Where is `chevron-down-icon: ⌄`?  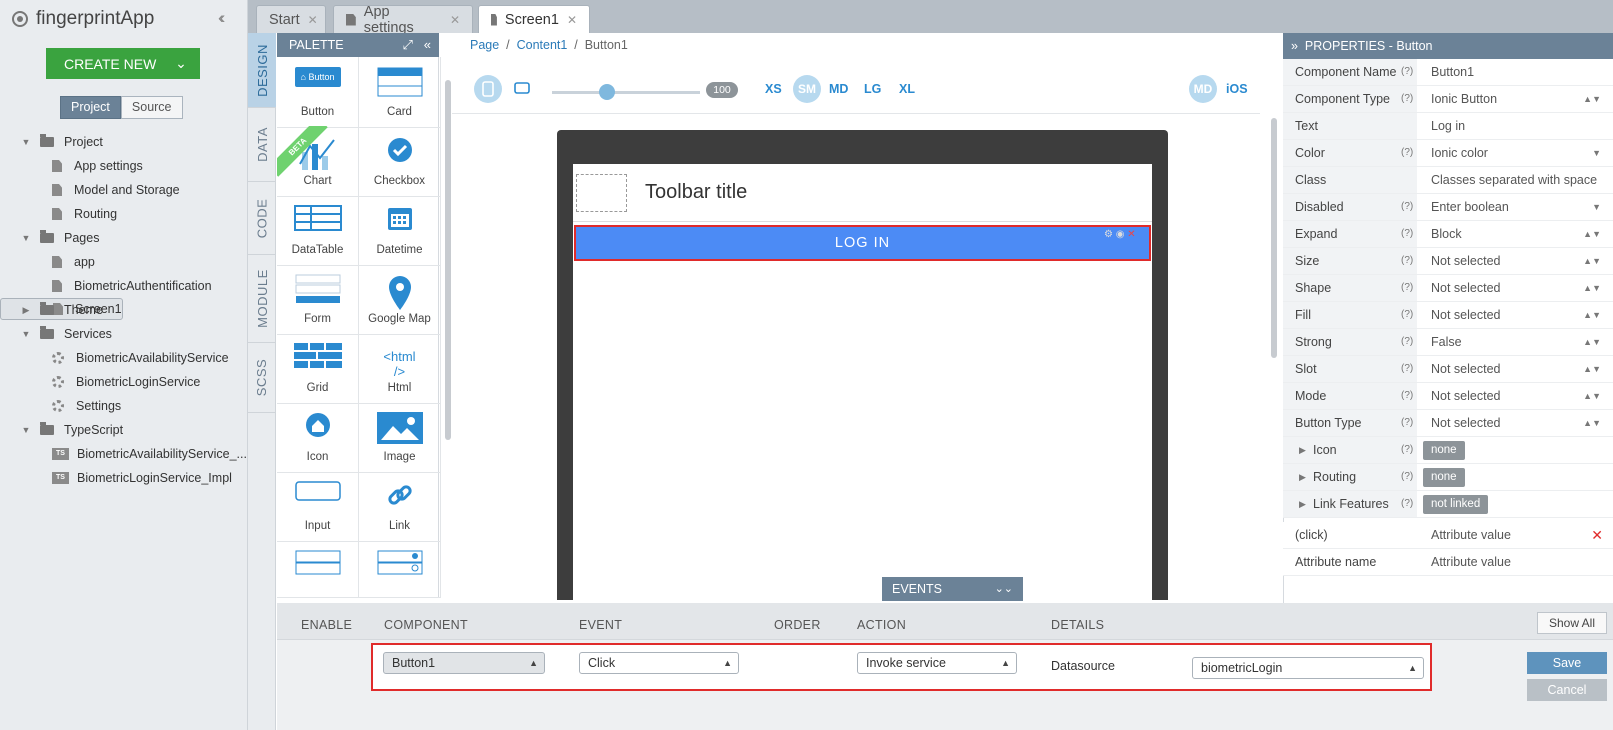
chevron-down-icon: ⌄ is located at coordinates (181, 63).